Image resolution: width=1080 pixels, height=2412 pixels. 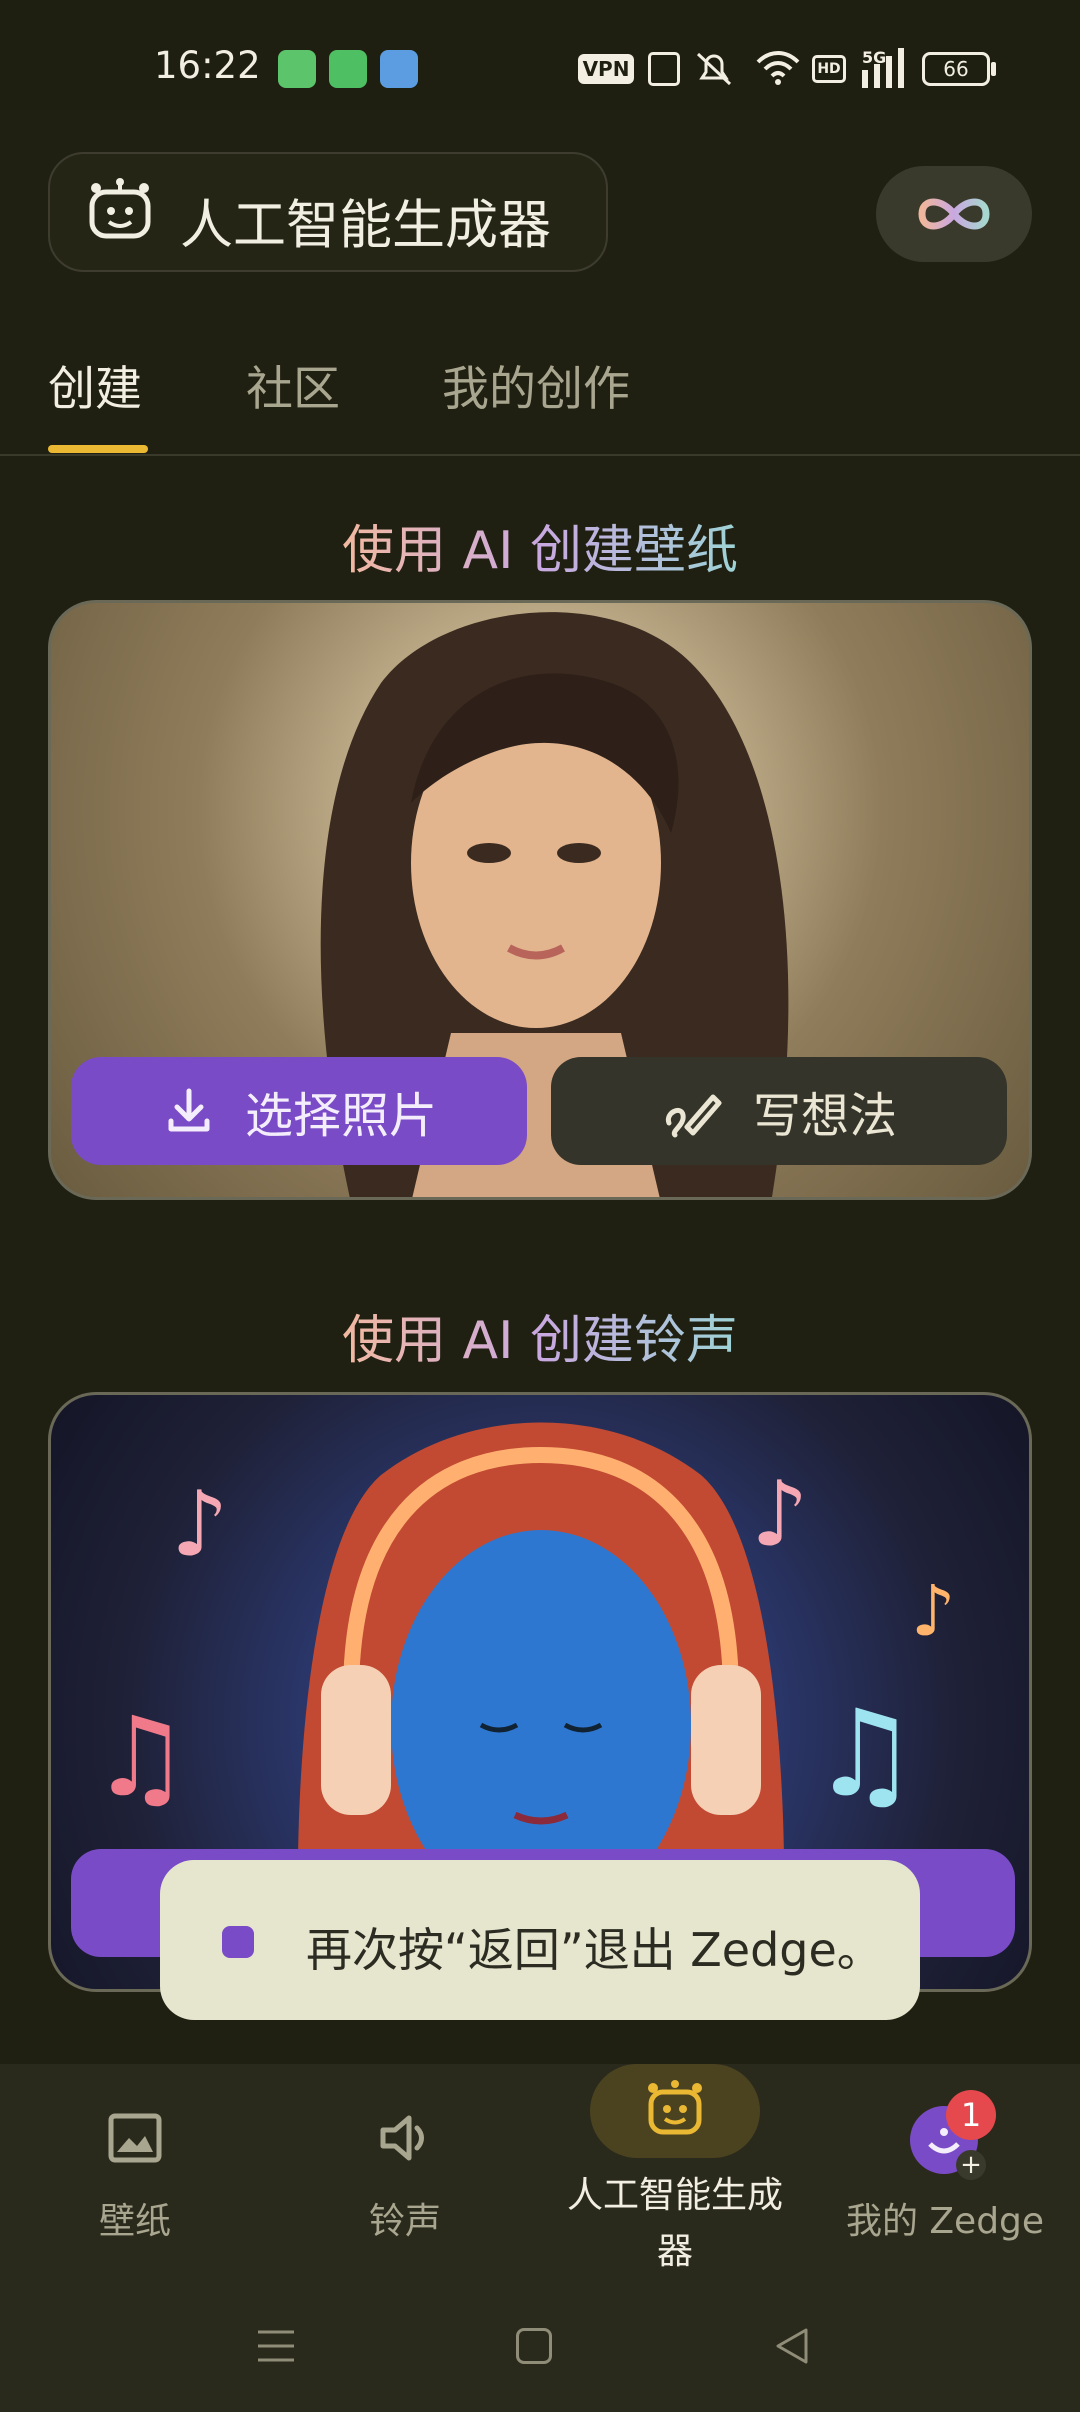 What do you see at coordinates (792, 2346) in the screenshot?
I see `back-icon` at bounding box center [792, 2346].